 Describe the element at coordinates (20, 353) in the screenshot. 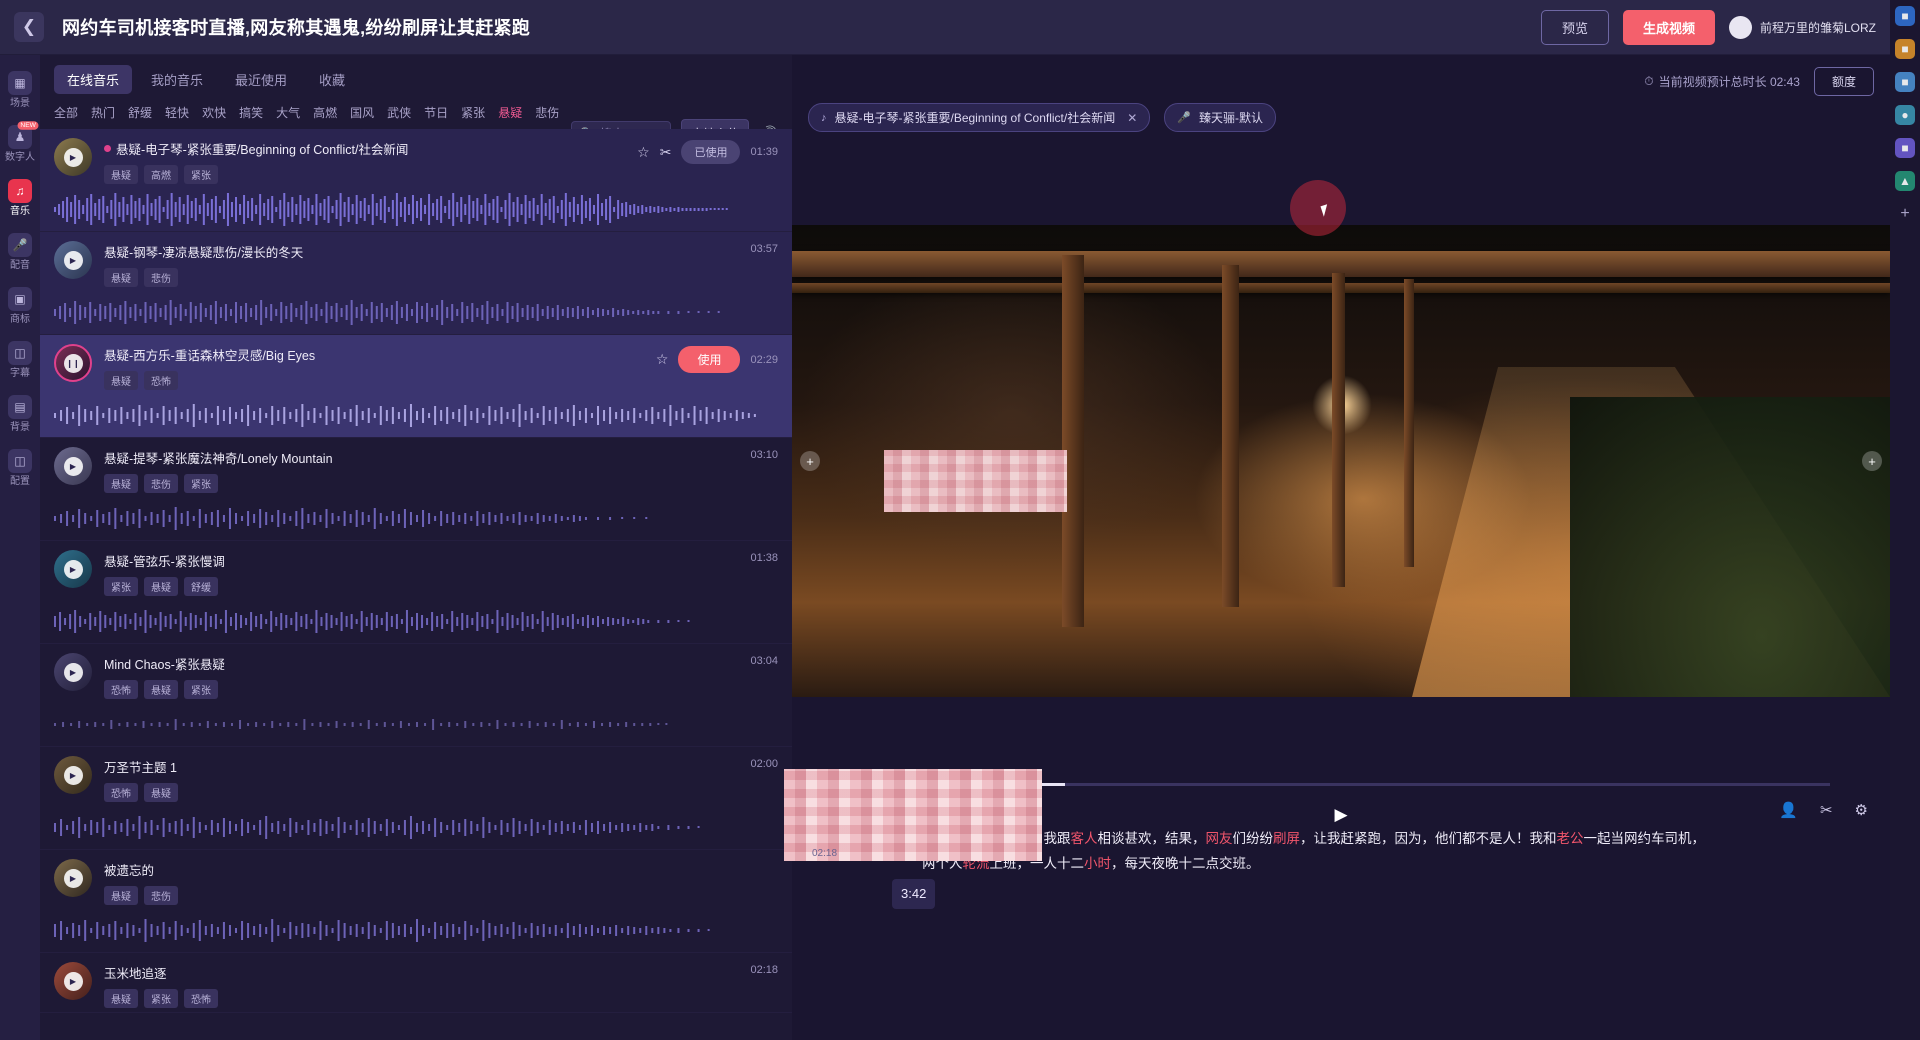

I see `subtitle-icon: ◫` at that location.